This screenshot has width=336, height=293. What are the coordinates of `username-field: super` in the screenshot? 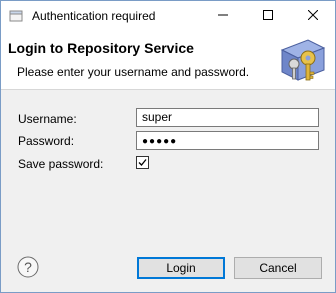 It's located at (227, 117).